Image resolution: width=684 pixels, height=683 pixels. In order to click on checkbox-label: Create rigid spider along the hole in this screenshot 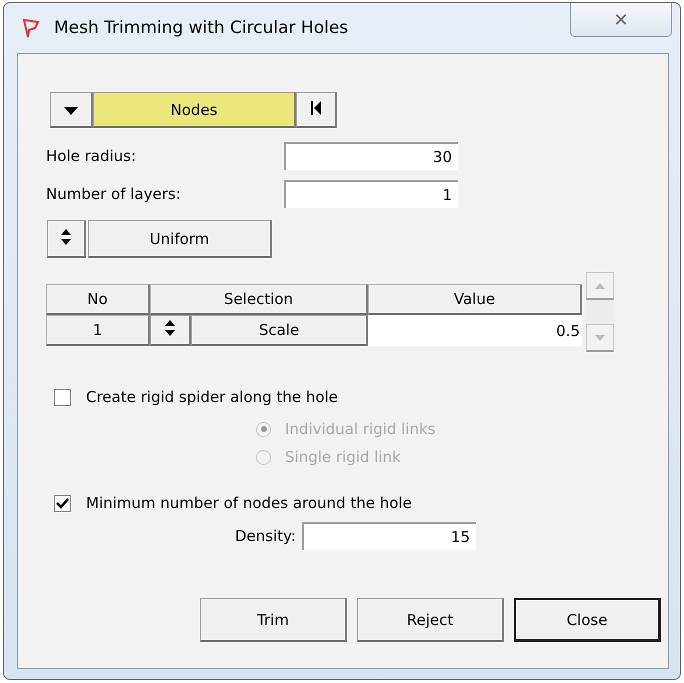, I will do `click(212, 397)`.